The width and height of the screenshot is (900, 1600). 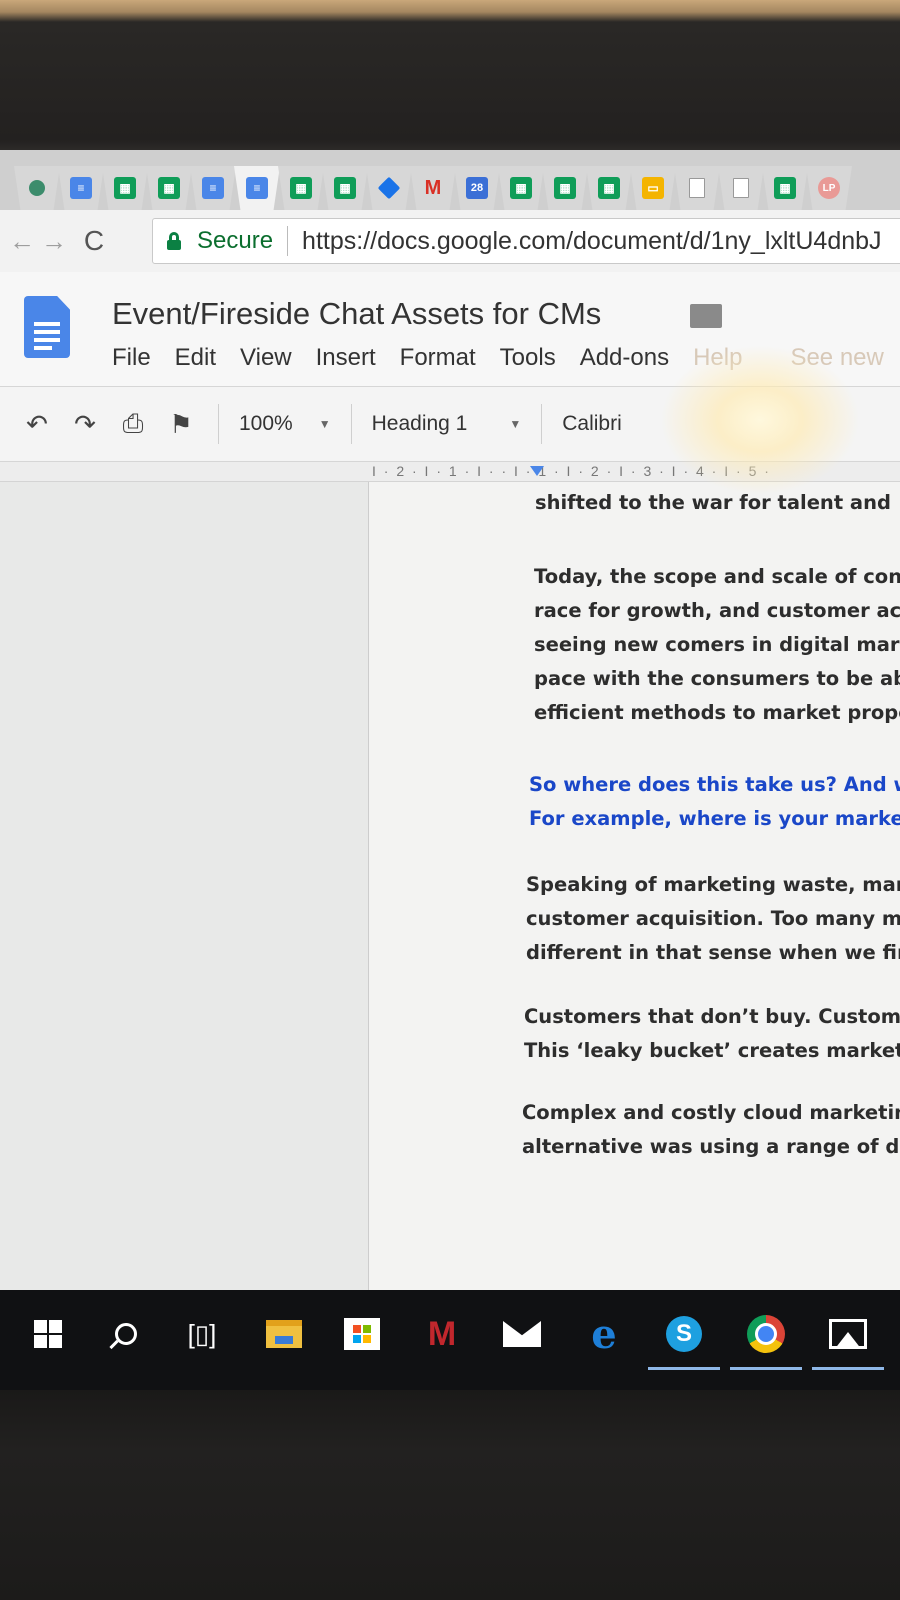 I want to click on tab-8: ▦, so click(x=345, y=188).